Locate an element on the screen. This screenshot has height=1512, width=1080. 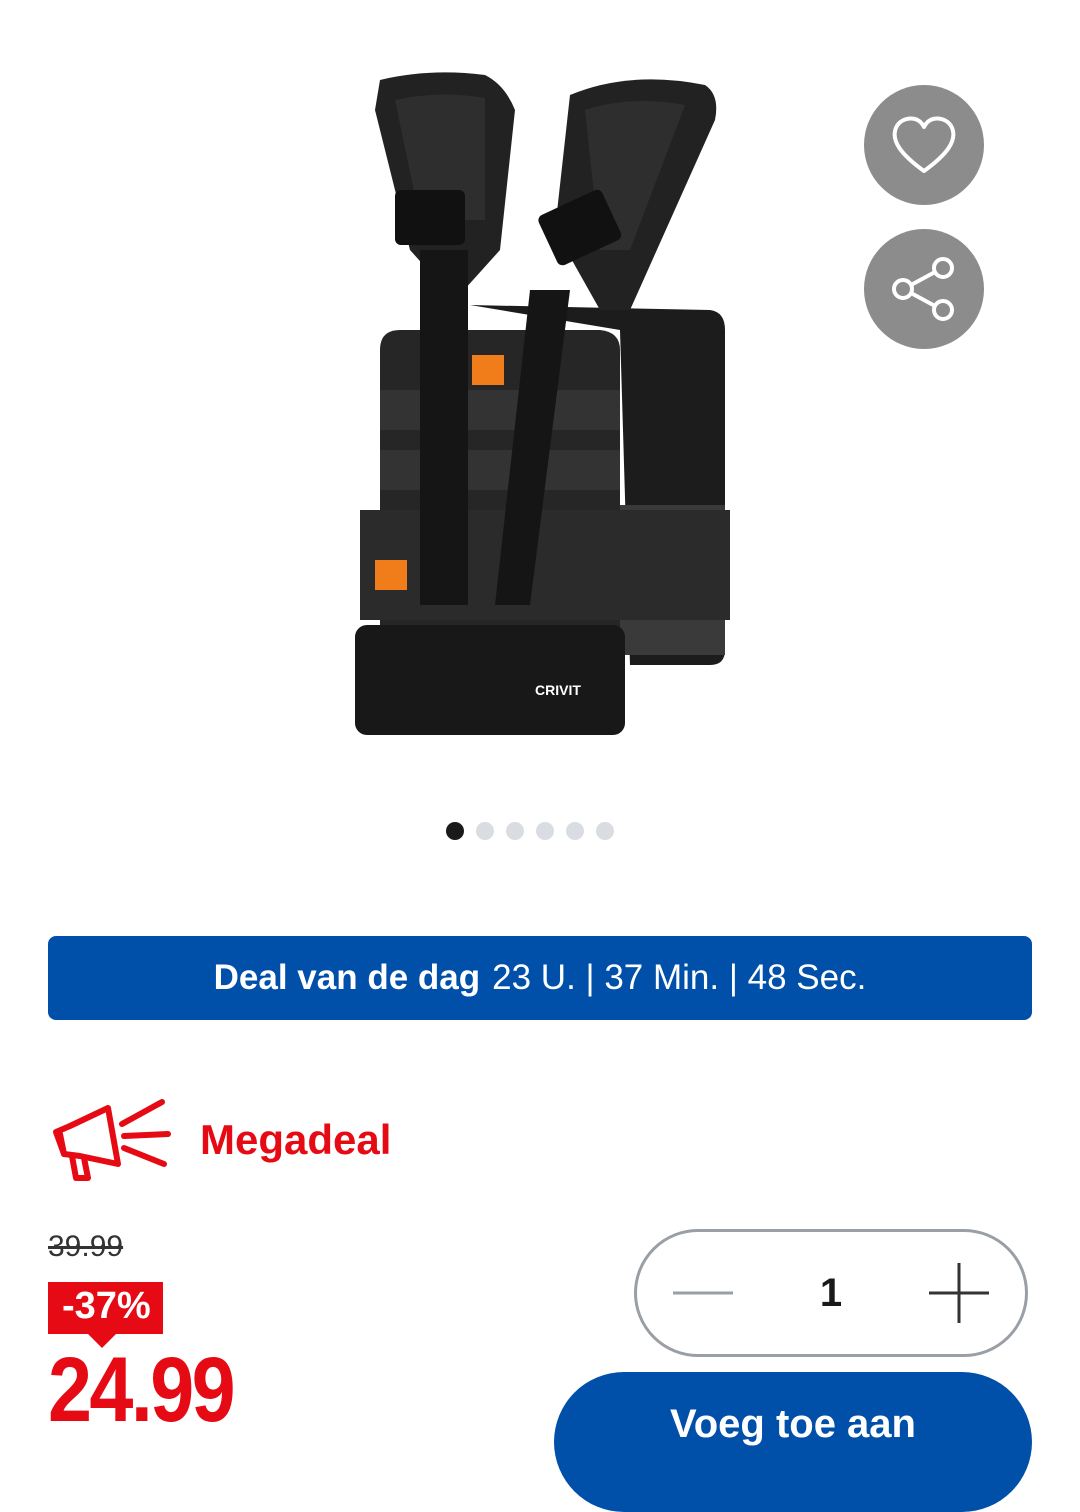
plus-icon is located at coordinates (959, 1293).